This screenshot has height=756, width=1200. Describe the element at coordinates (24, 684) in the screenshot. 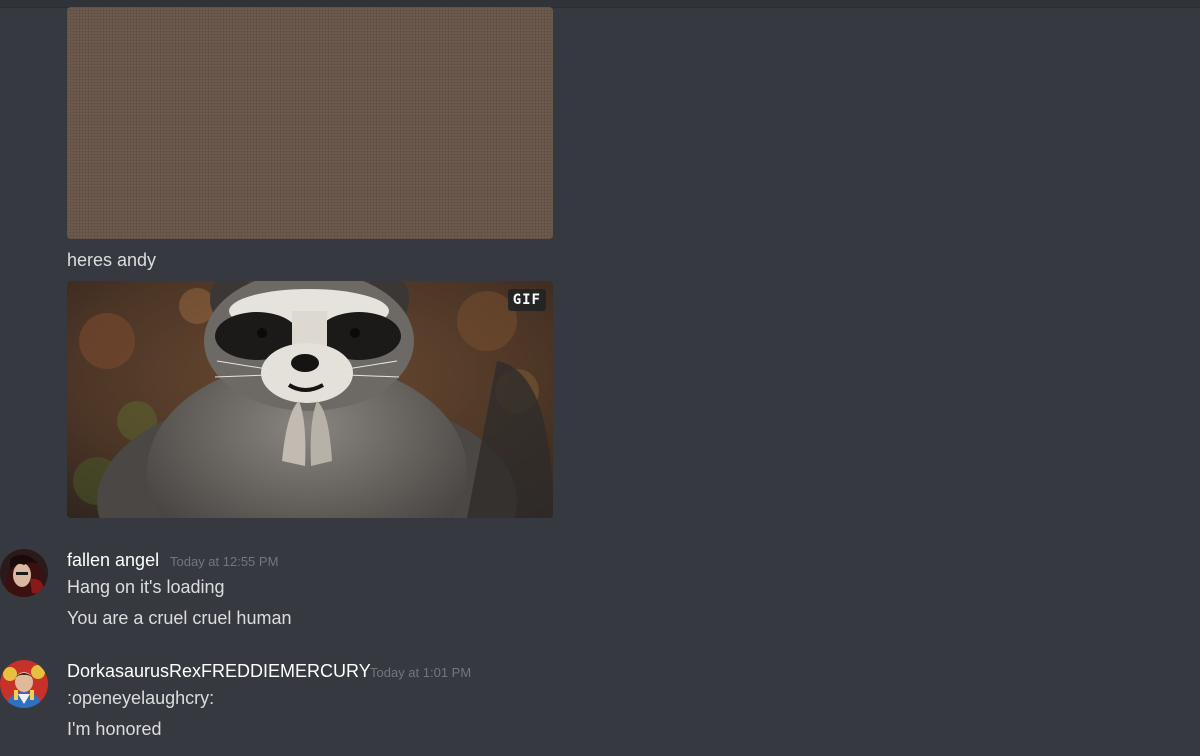

I see `dorkasaurus-avatar` at that location.